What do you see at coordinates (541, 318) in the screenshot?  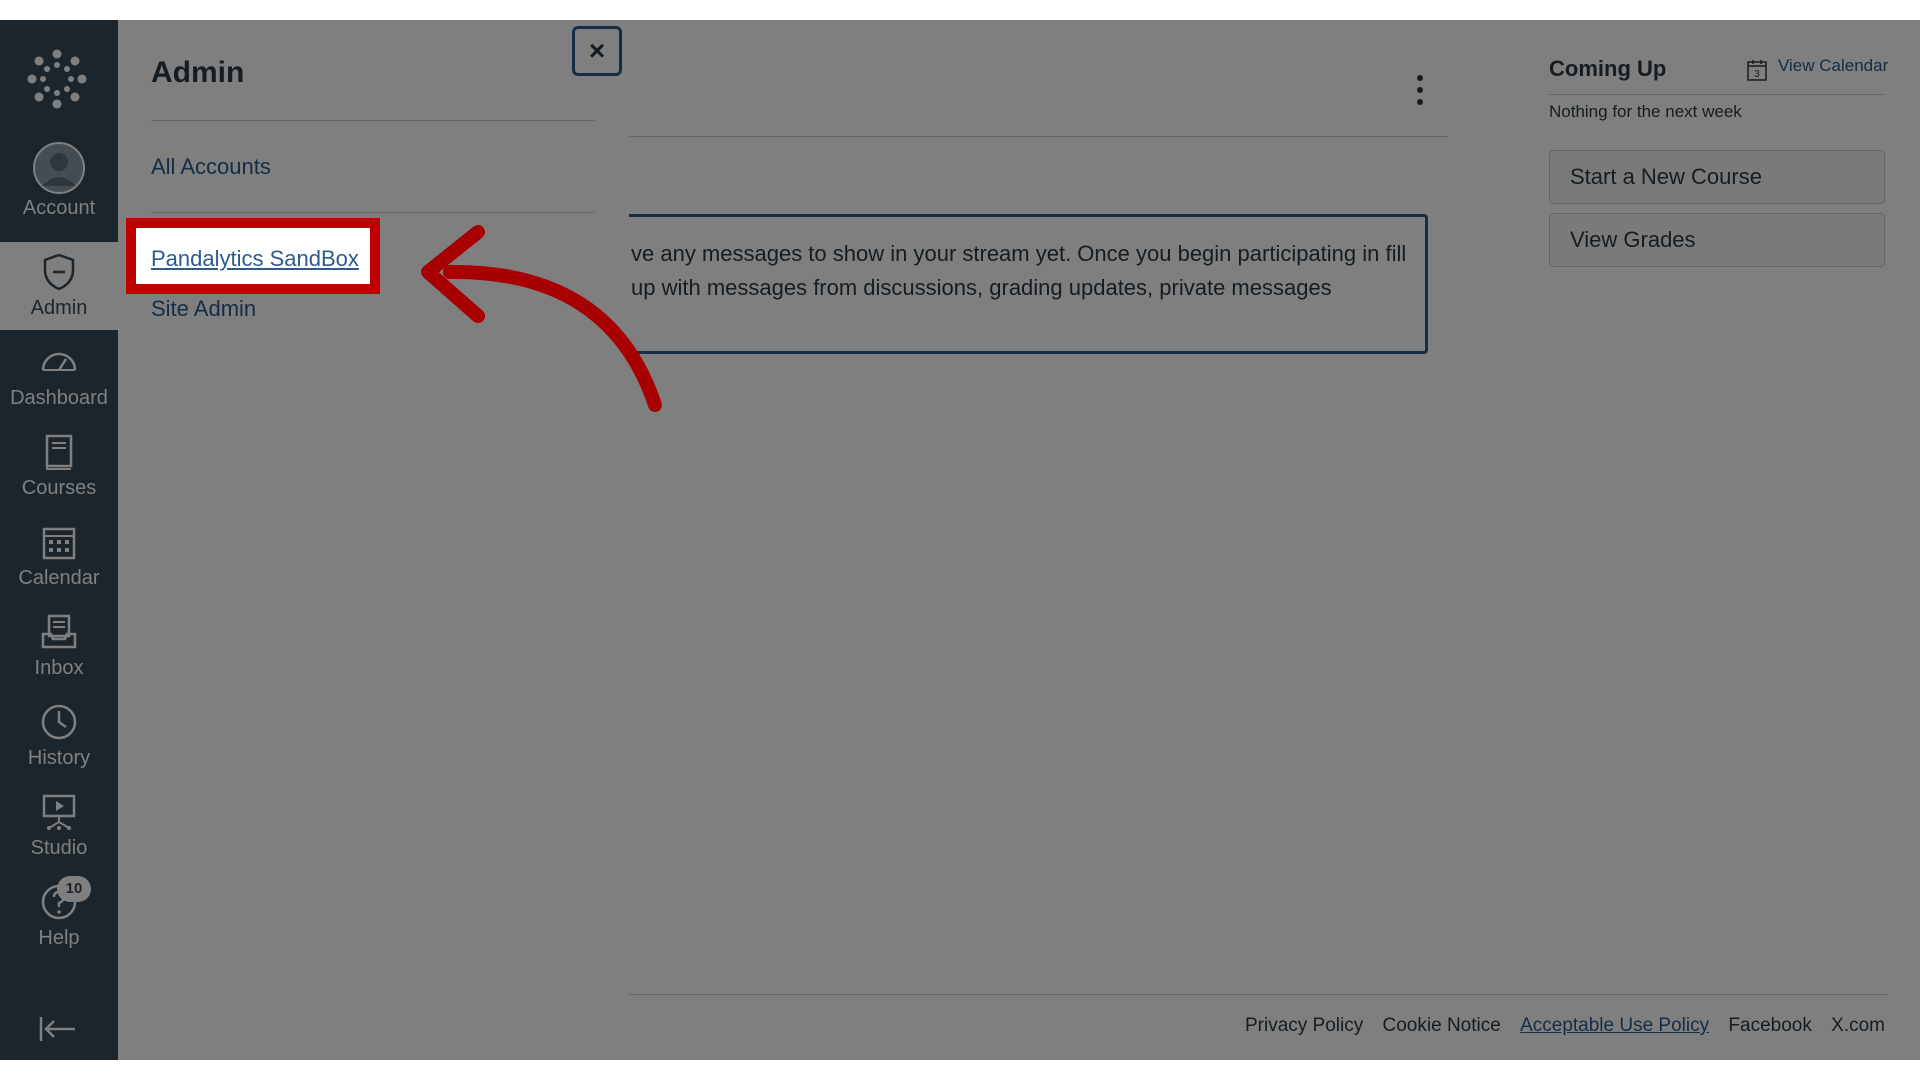 I see `pointer-arrow-icon` at bounding box center [541, 318].